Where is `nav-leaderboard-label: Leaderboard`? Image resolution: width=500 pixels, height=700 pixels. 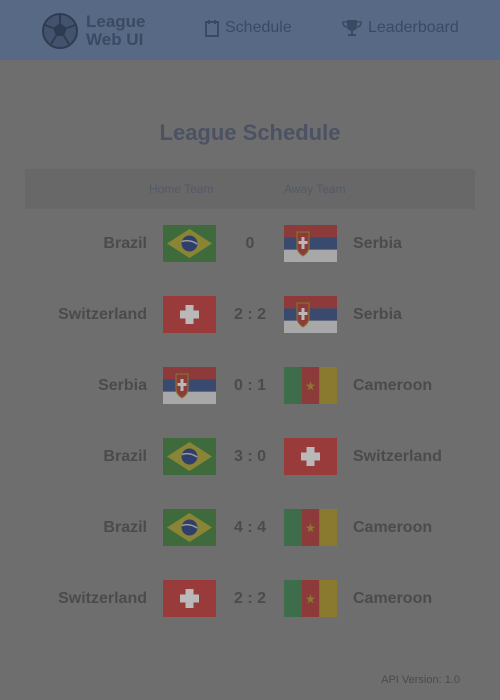 nav-leaderboard-label: Leaderboard is located at coordinates (413, 27).